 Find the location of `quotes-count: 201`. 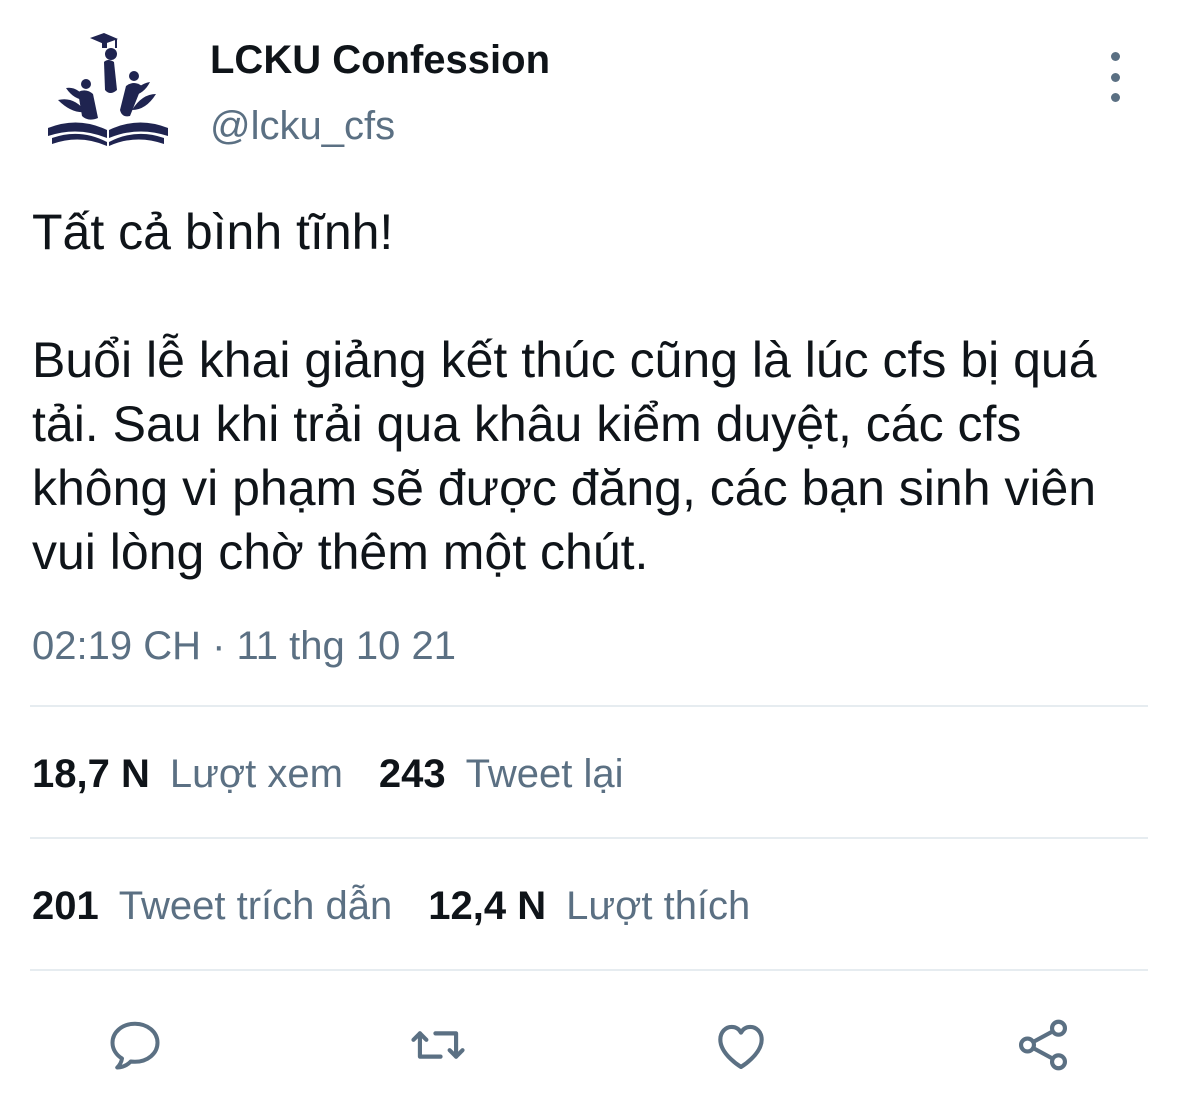

quotes-count: 201 is located at coordinates (65, 906).